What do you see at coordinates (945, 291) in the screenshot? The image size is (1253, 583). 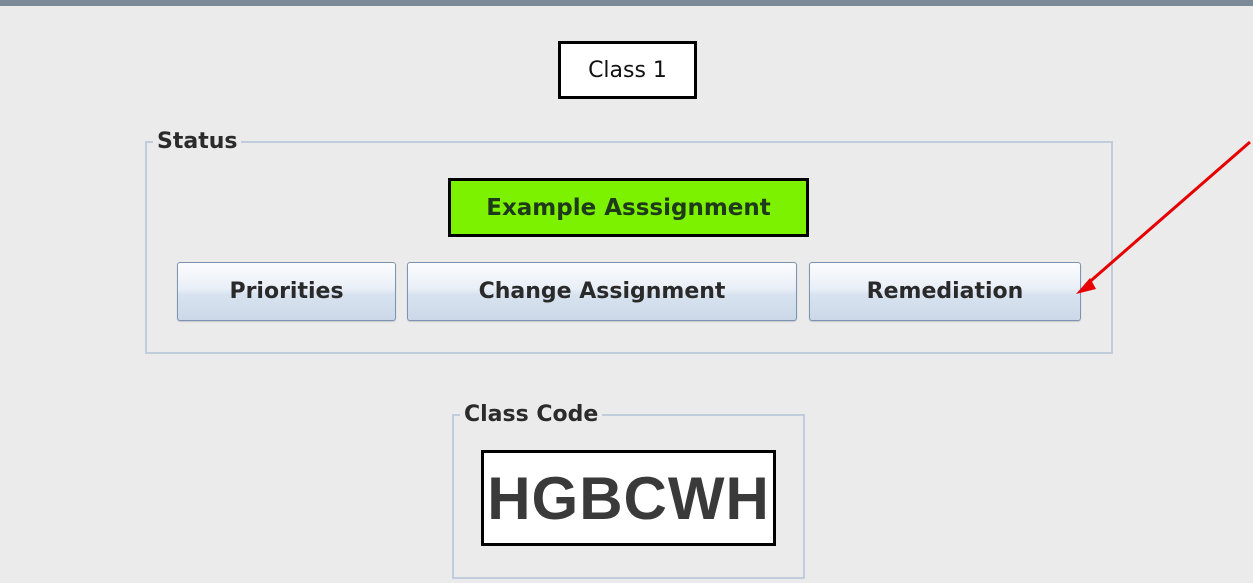 I see `remediation-button: Remediation` at bounding box center [945, 291].